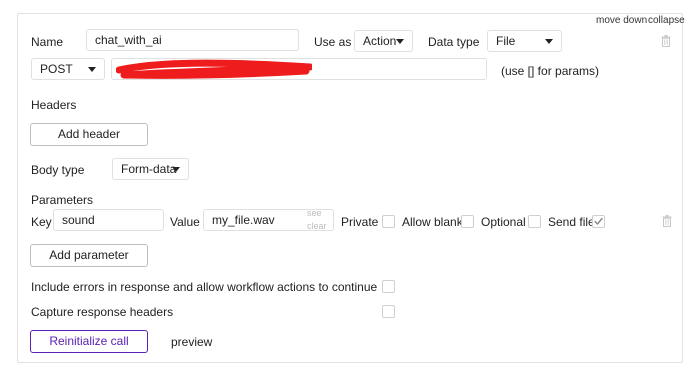  I want to click on name-label: Name, so click(47, 42).